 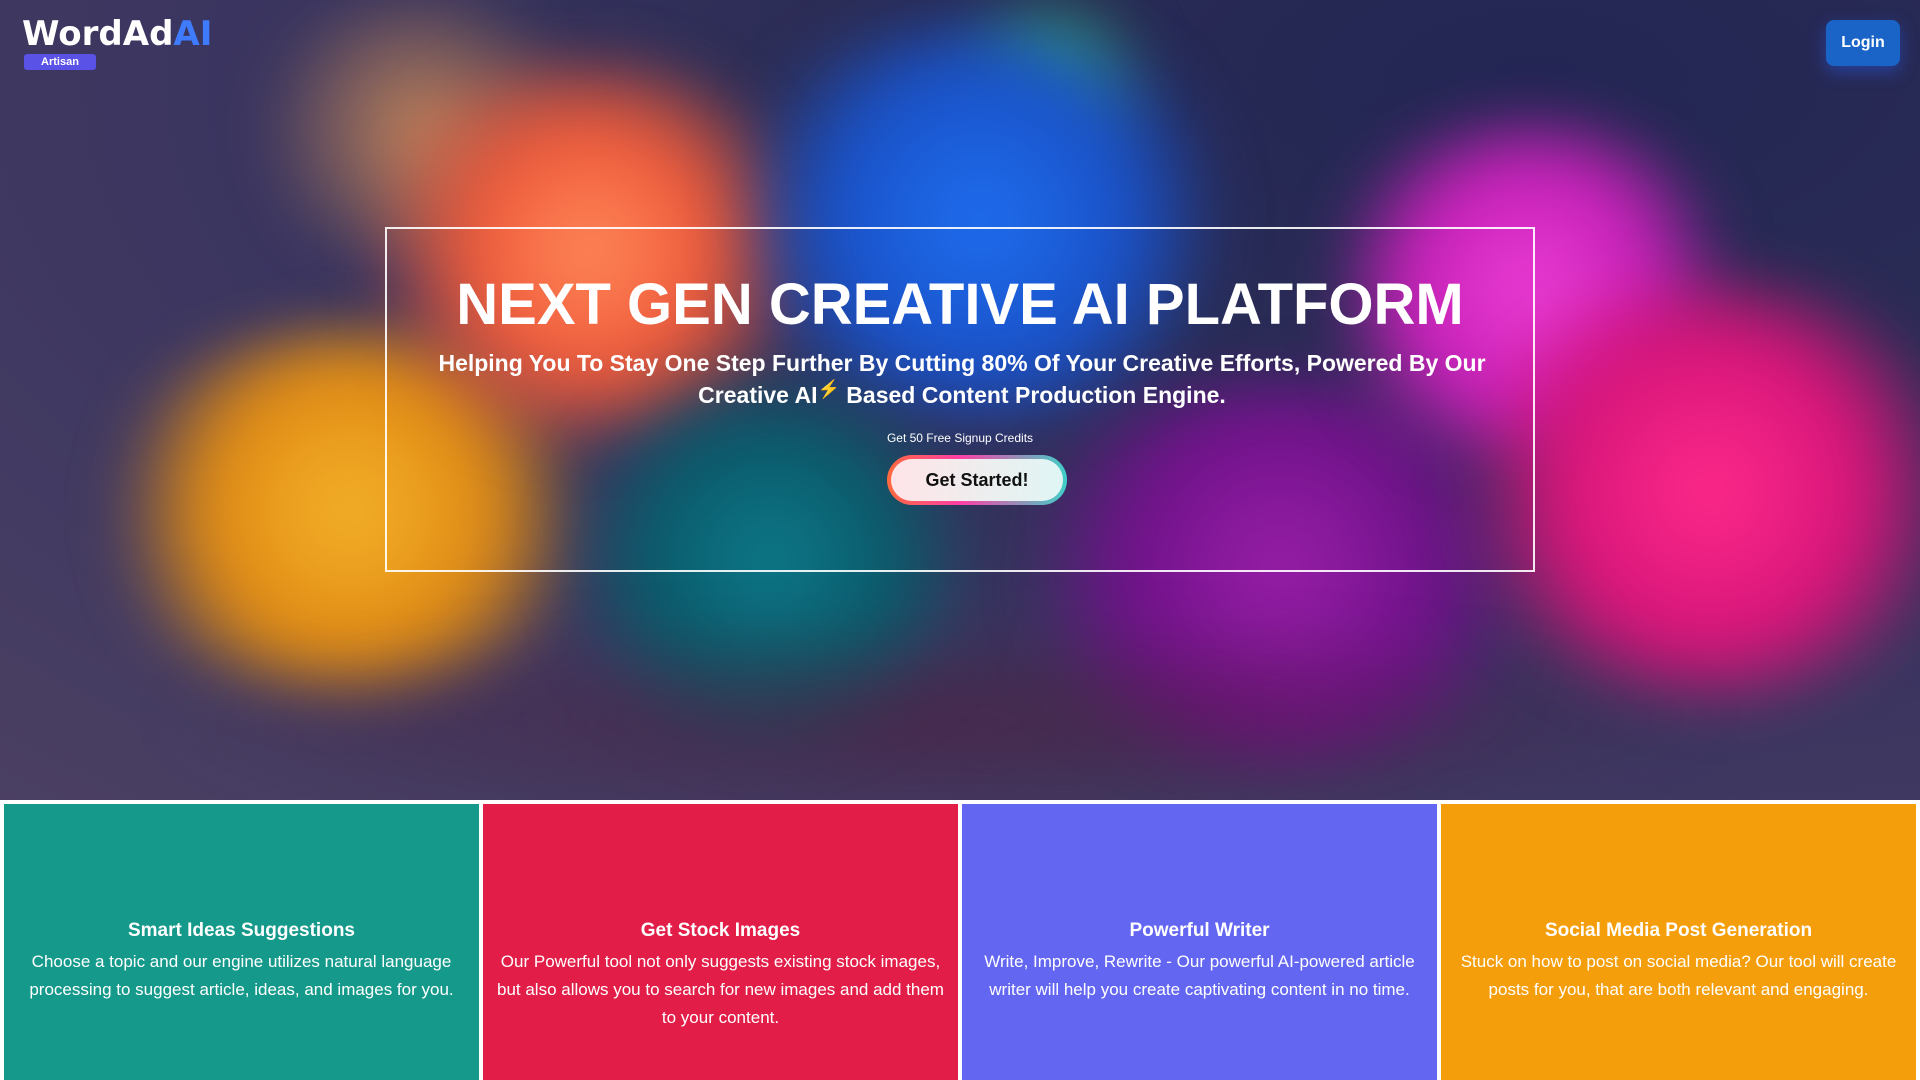 What do you see at coordinates (828, 389) in the screenshot?
I see `lightning-bolt-icon: ⚡` at bounding box center [828, 389].